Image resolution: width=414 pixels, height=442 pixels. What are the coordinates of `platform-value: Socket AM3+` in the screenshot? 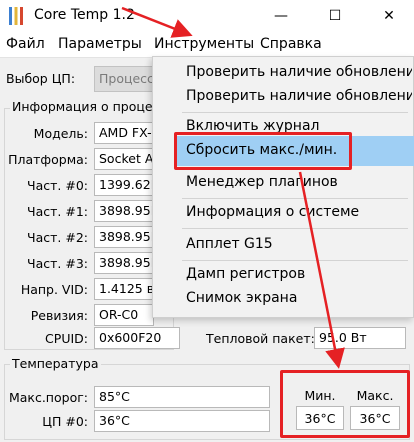 It's located at (124, 159).